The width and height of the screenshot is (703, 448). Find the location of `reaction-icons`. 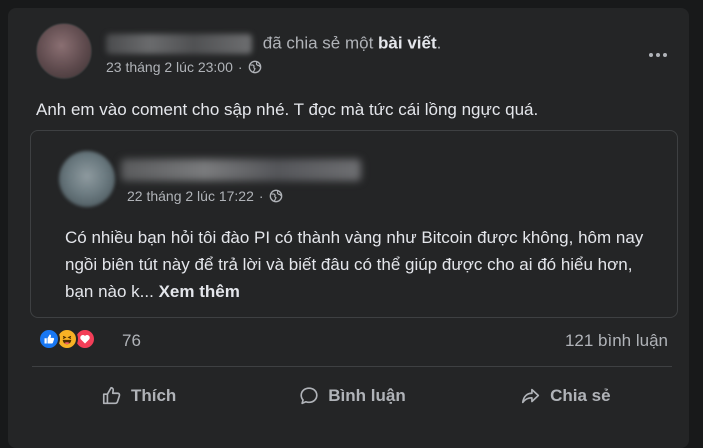

reaction-icons is located at coordinates (67, 339).